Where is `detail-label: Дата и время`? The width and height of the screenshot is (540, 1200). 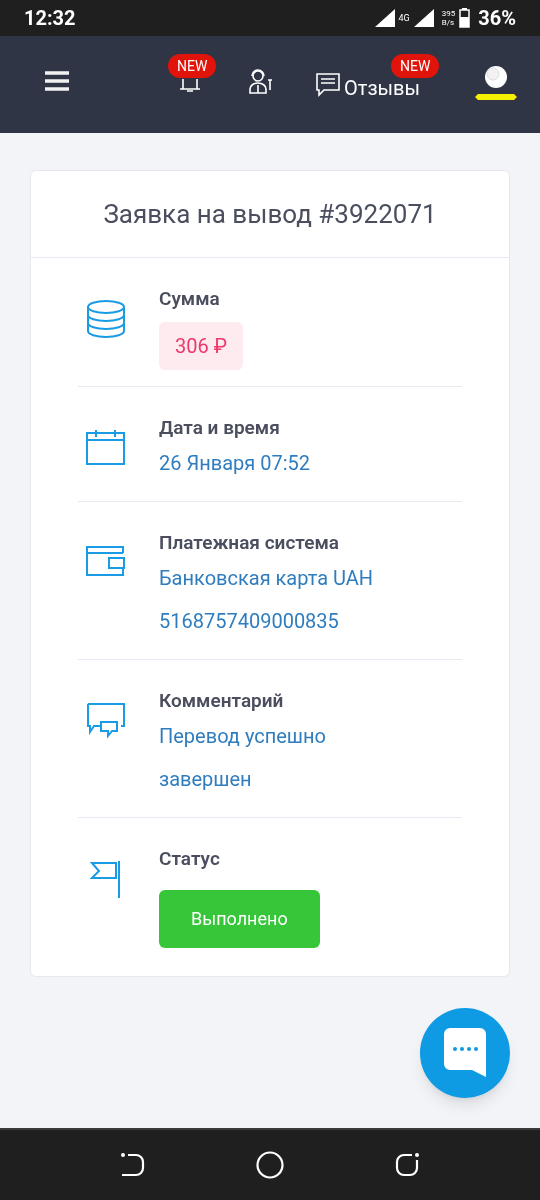 detail-label: Дата и время is located at coordinates (220, 428).